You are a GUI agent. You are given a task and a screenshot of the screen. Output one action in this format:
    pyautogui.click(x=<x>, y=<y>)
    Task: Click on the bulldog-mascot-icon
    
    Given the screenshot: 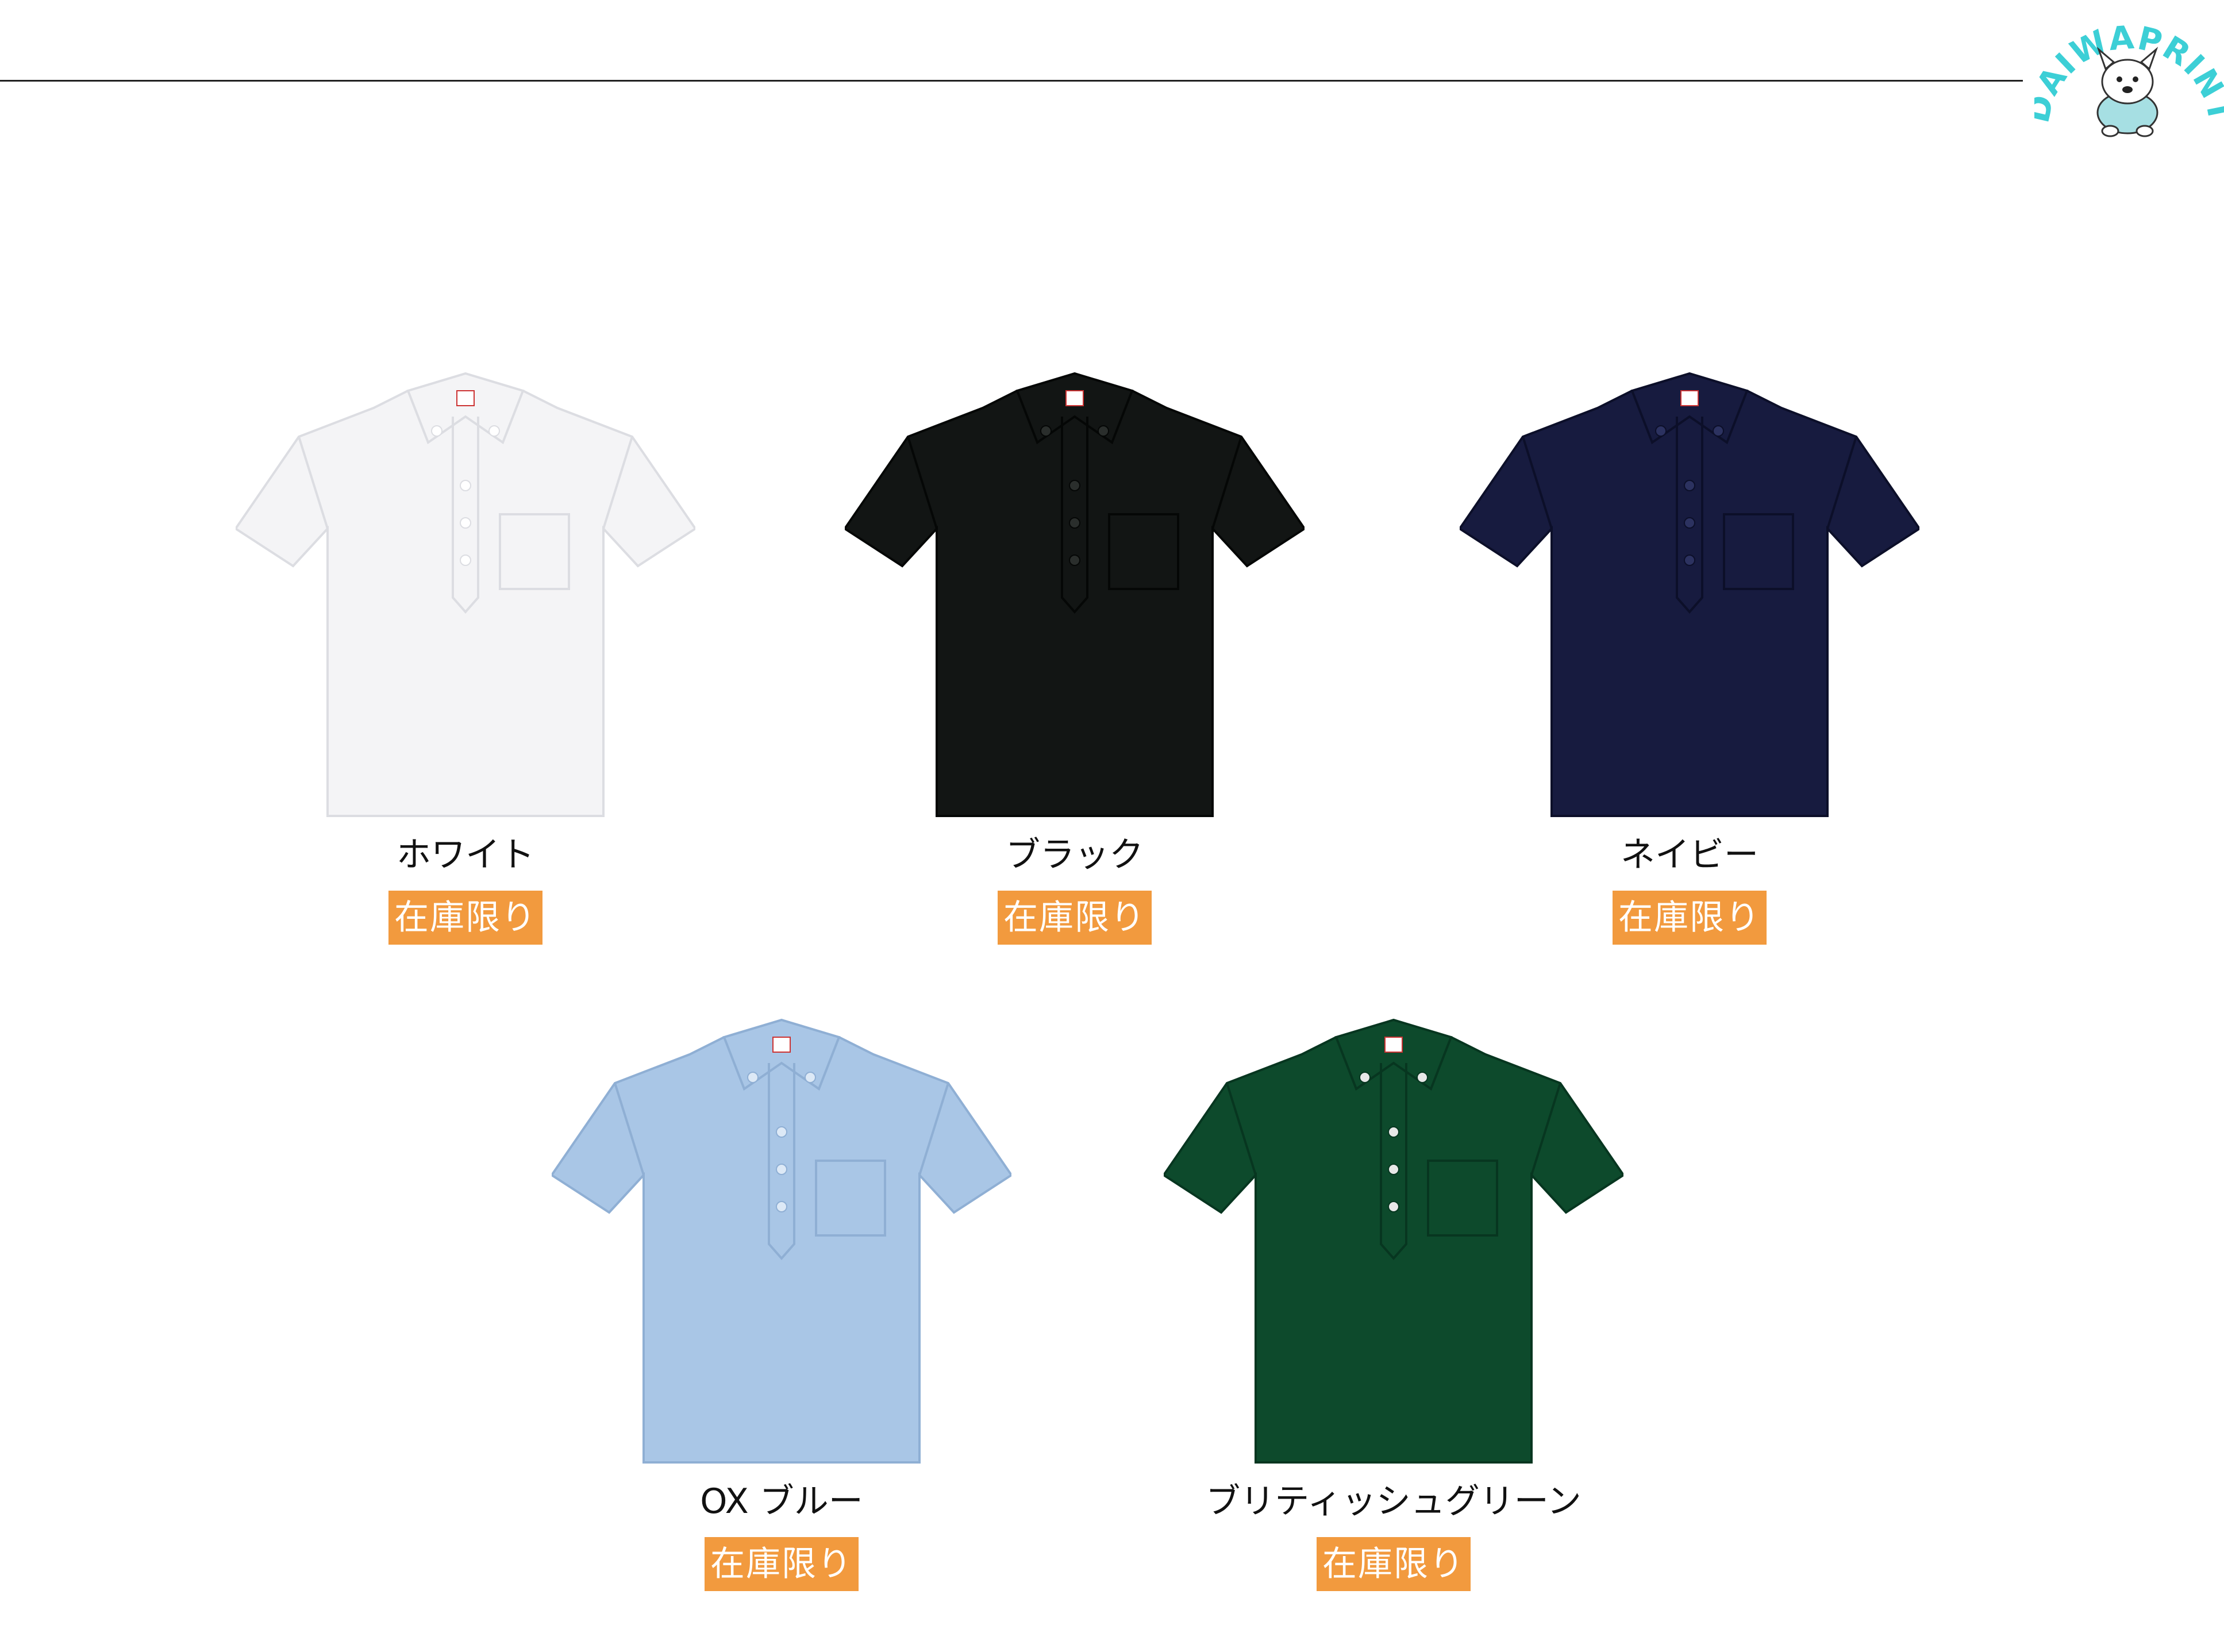 What is the action you would take?
    pyautogui.click(x=2127, y=92)
    